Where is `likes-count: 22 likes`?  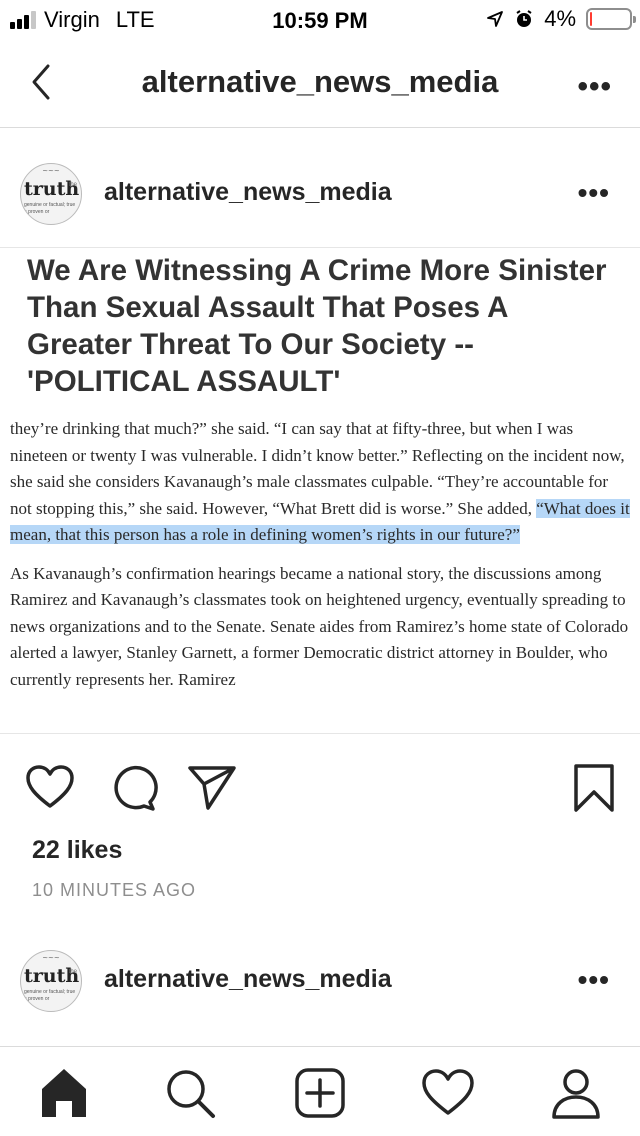
likes-count: 22 likes is located at coordinates (77, 850).